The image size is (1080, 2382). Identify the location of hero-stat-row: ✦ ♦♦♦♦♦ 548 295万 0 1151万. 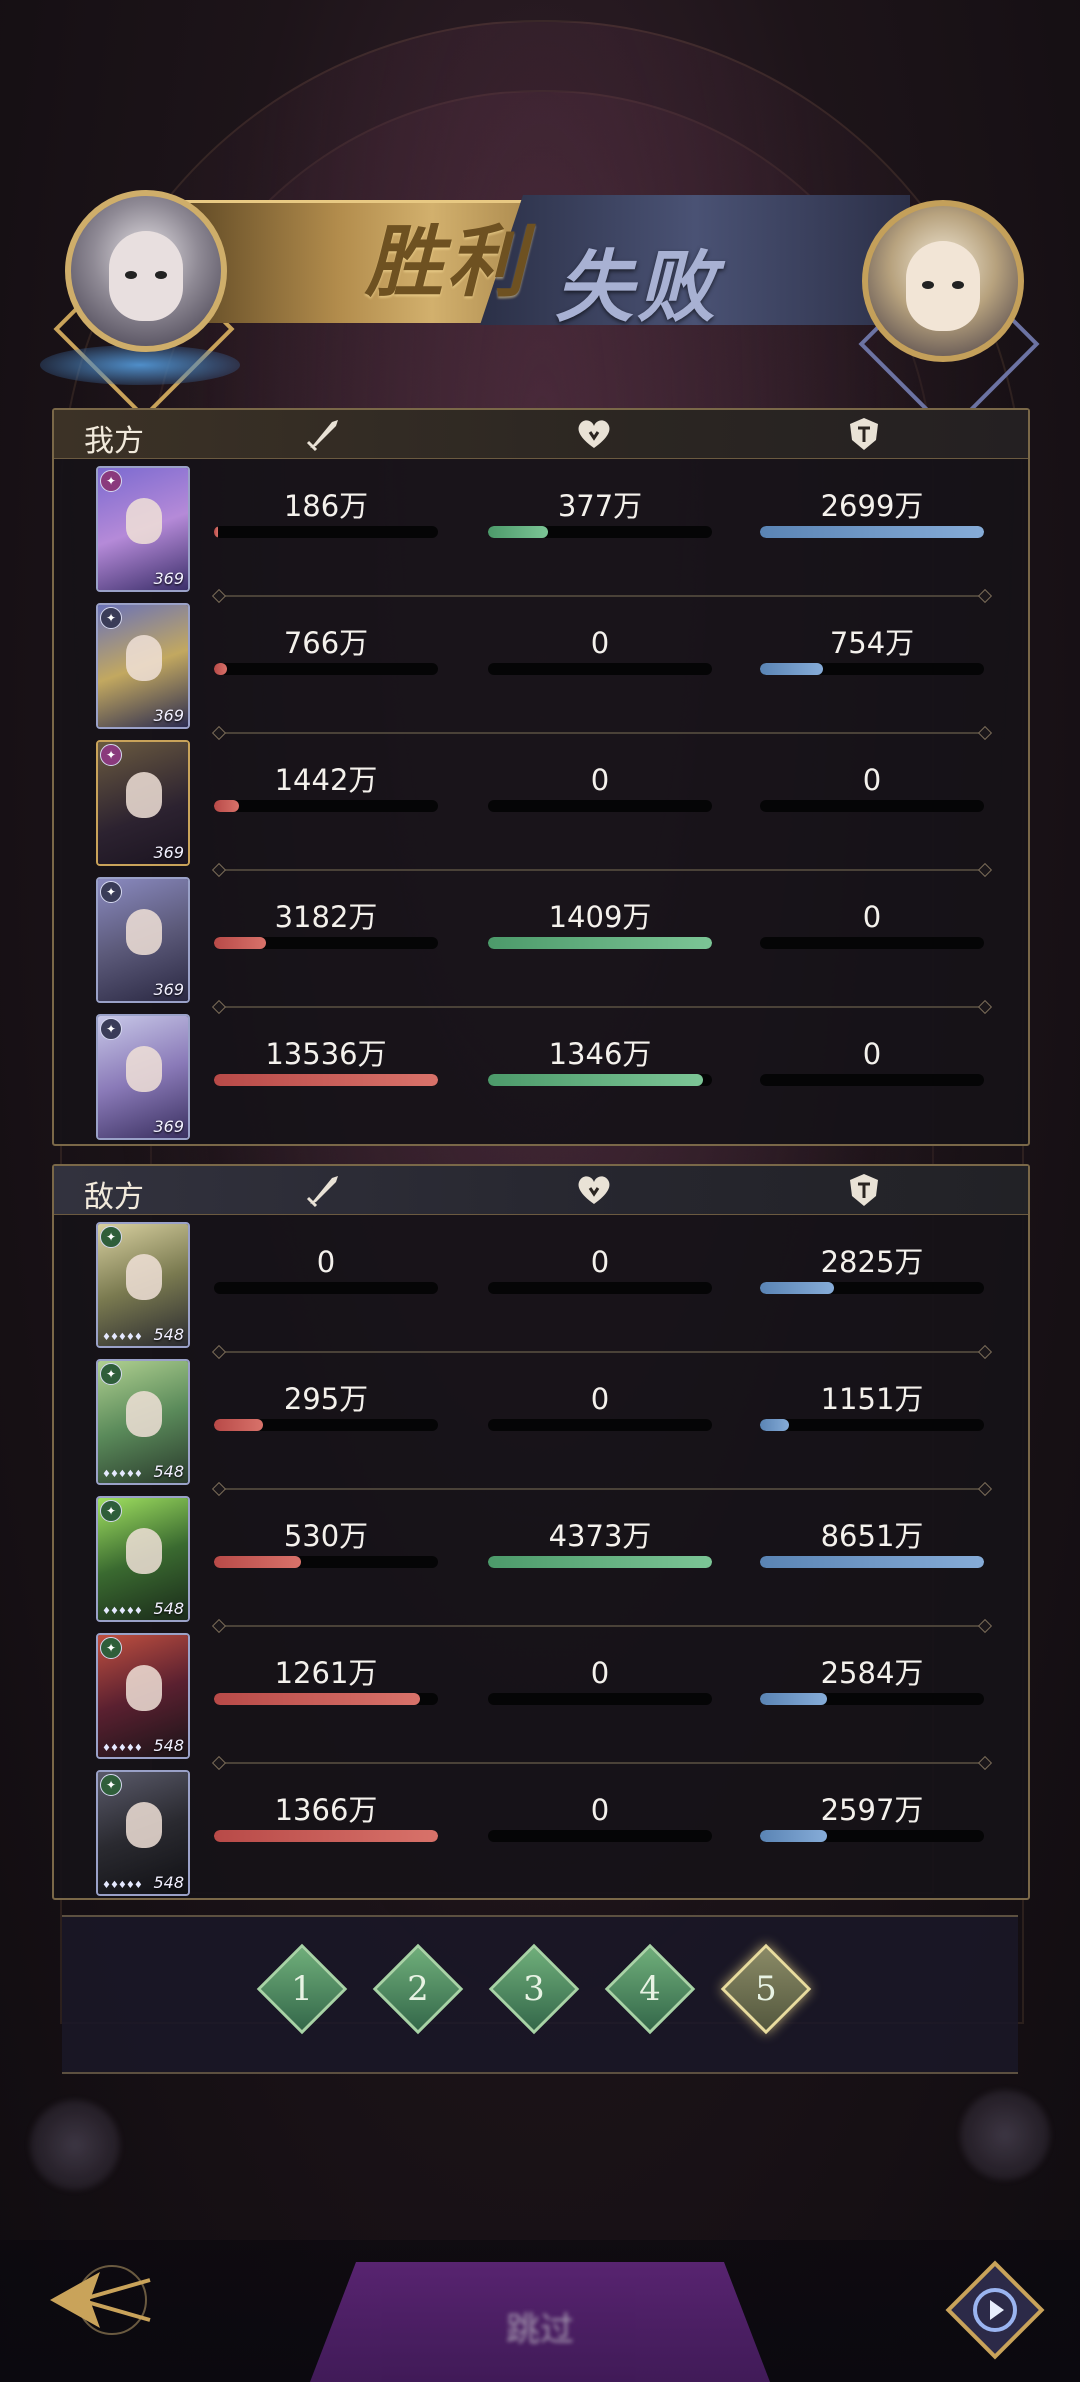
(541, 1424).